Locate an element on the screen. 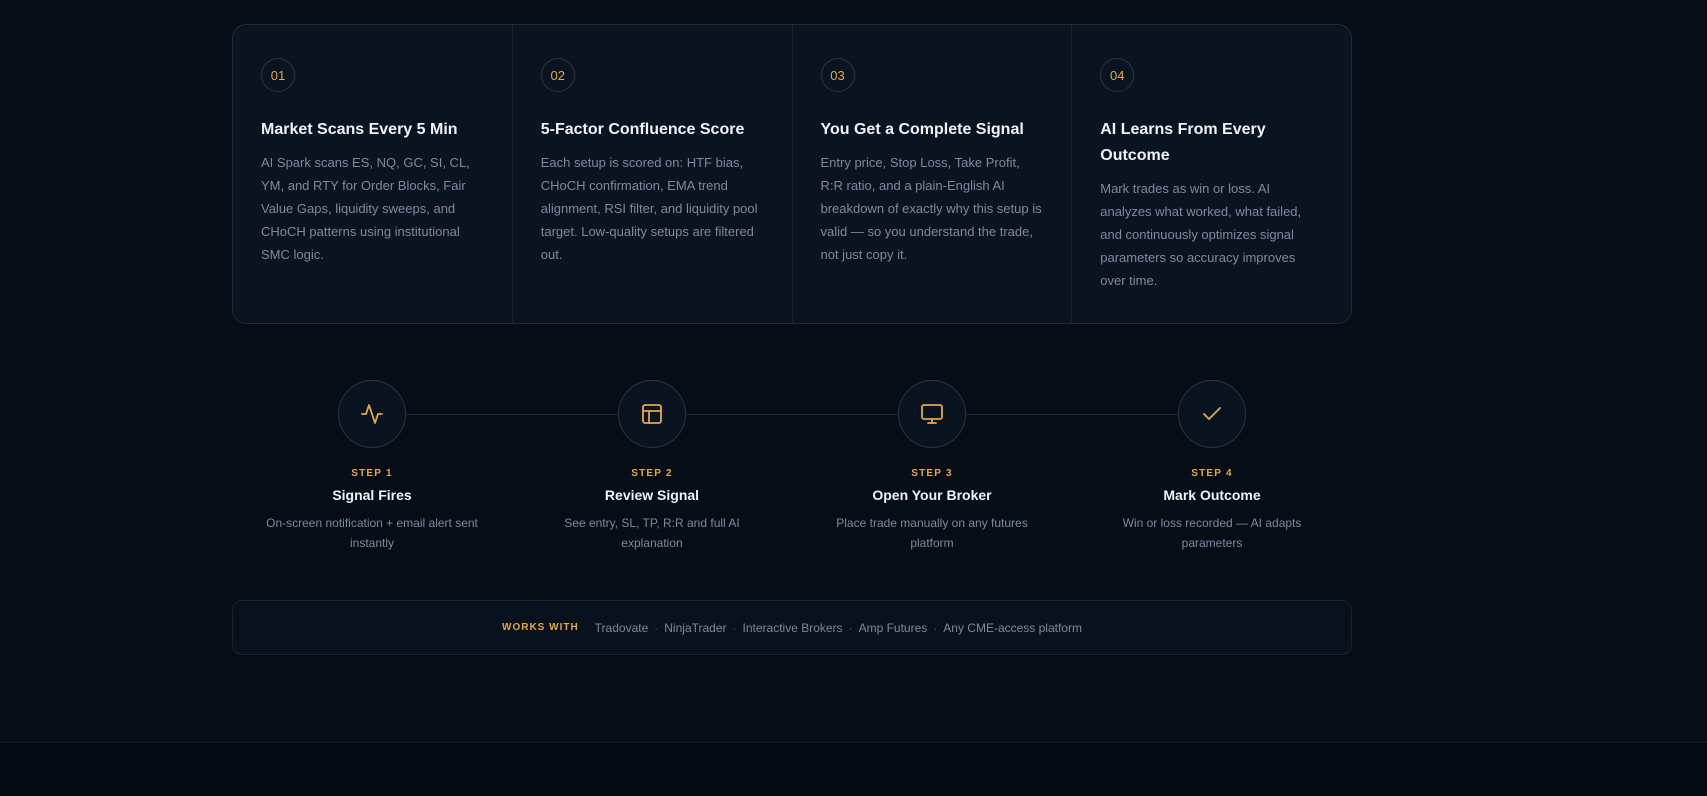  platform-item: Any CME-access platform is located at coordinates (1012, 627).